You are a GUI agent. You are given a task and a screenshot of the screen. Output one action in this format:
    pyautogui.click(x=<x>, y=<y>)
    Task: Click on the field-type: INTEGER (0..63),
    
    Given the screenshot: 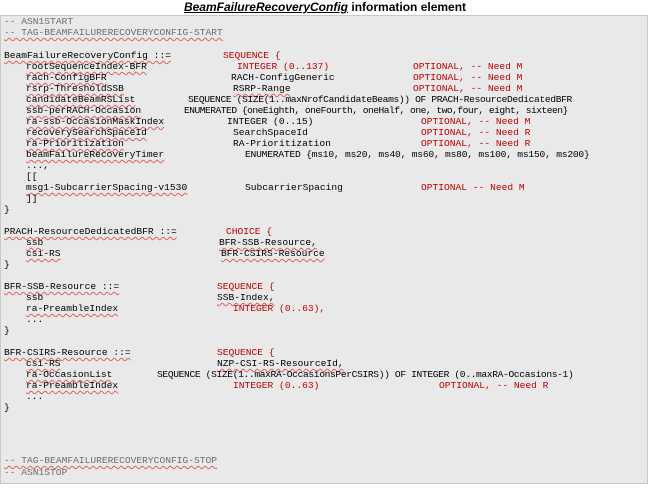 What is the action you would take?
    pyautogui.click(x=279, y=308)
    